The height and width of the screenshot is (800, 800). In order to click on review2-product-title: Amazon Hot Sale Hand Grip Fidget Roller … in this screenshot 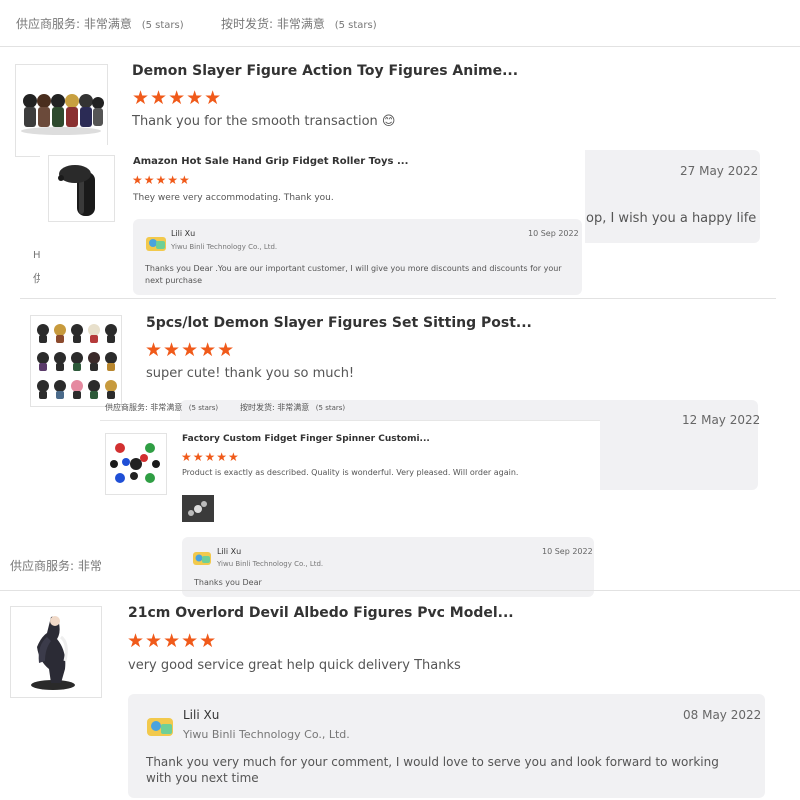, I will do `click(270, 161)`.